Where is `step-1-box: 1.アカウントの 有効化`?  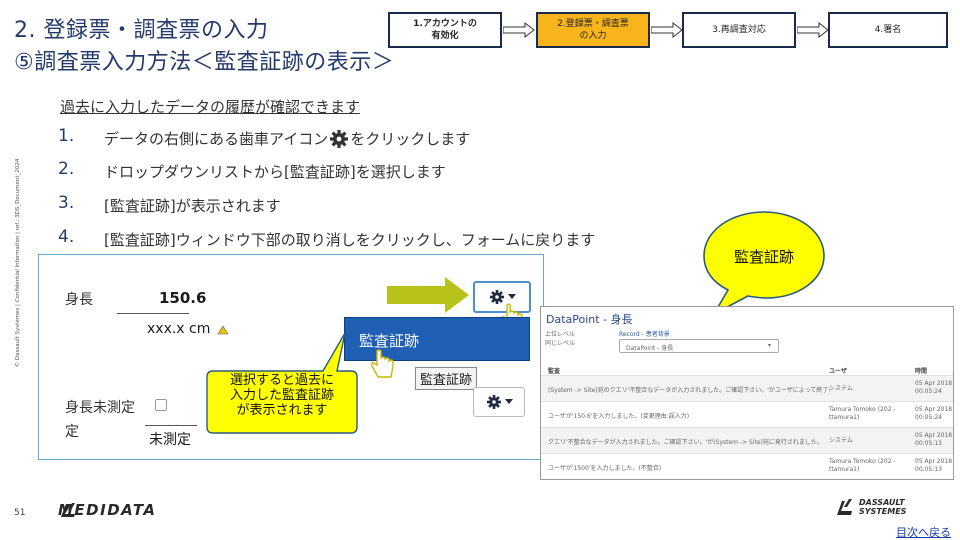
step-1-box: 1.アカウントの 有効化 is located at coordinates (445, 30).